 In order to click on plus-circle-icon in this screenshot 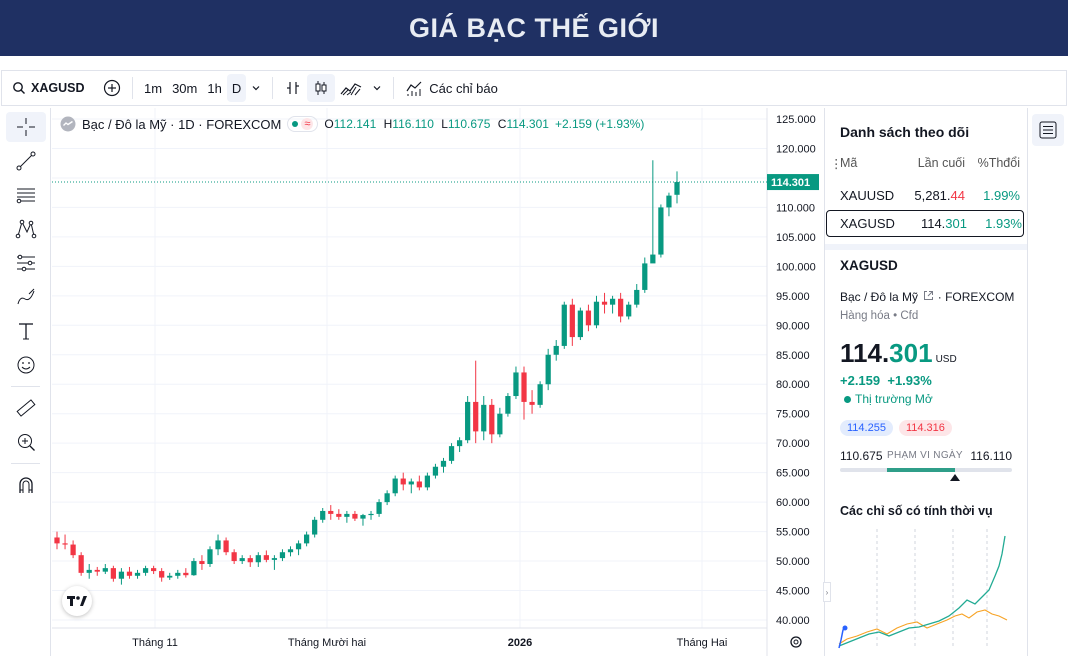, I will do `click(112, 88)`.